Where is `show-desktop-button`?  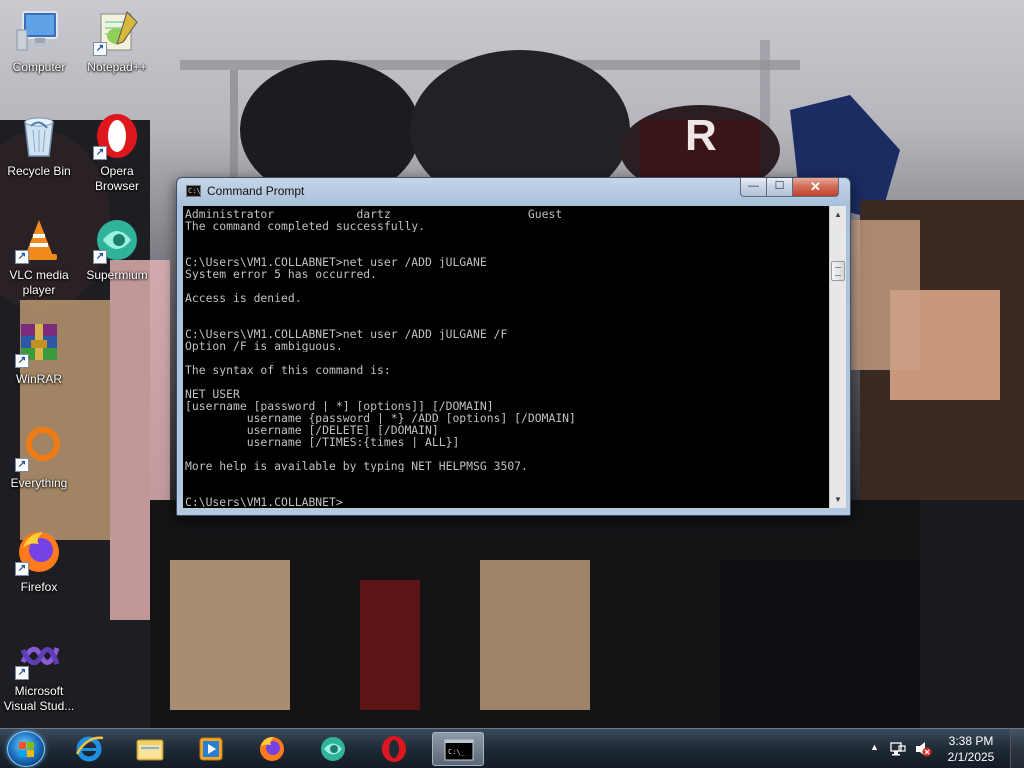 show-desktop-button is located at coordinates (1017, 748).